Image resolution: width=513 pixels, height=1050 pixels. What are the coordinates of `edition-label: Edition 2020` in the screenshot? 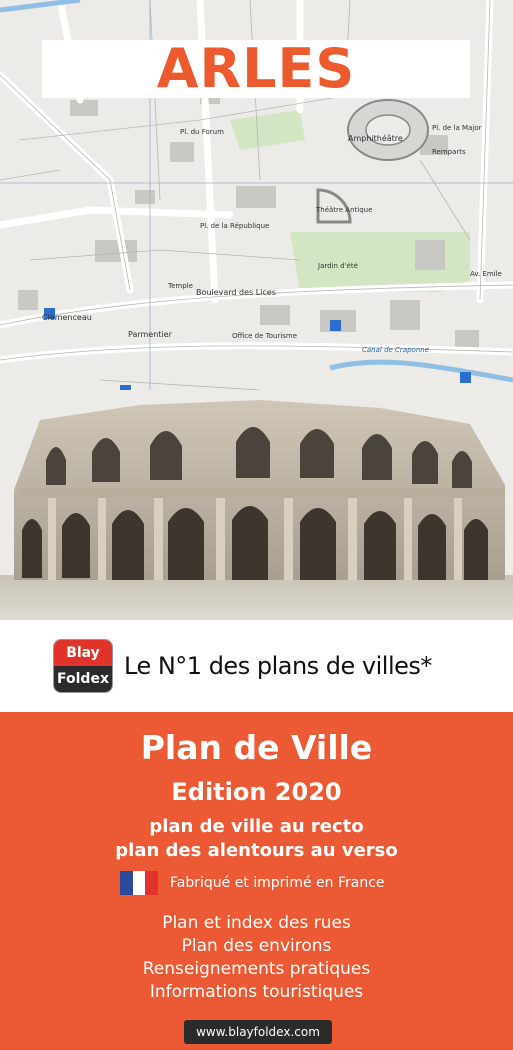 It's located at (256, 792).